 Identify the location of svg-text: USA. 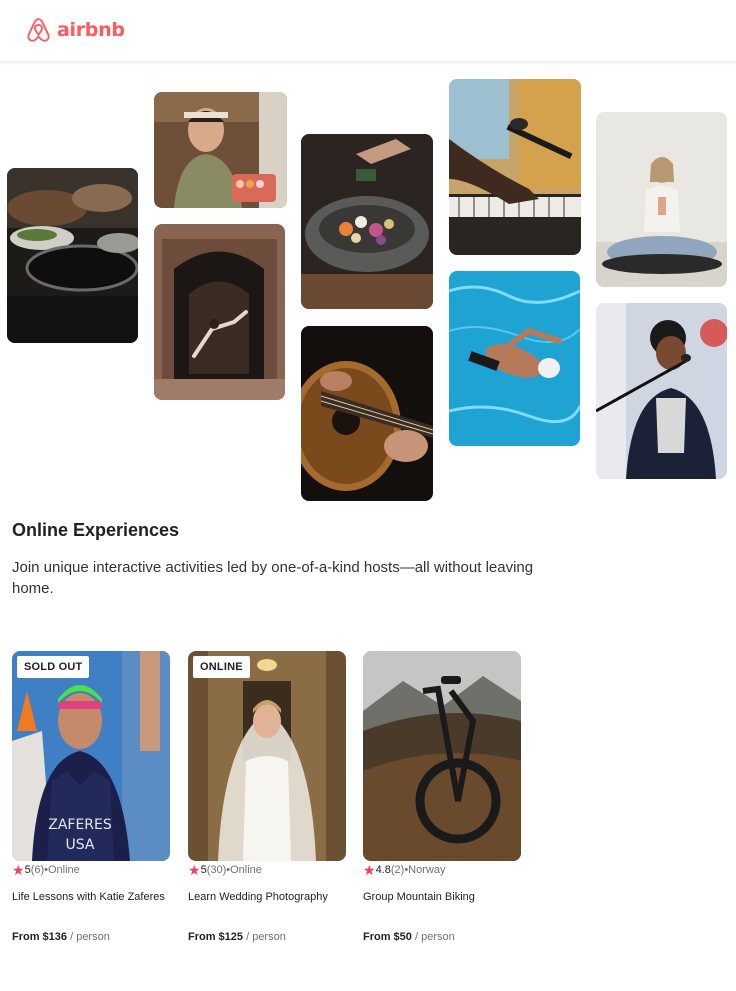
(80, 845).